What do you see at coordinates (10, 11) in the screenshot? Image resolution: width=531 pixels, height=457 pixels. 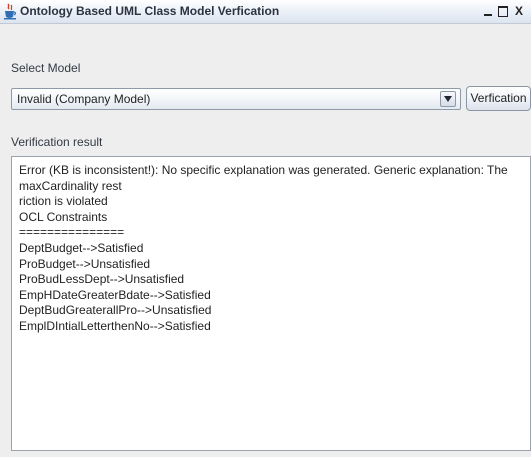 I see `java-cup-icon` at bounding box center [10, 11].